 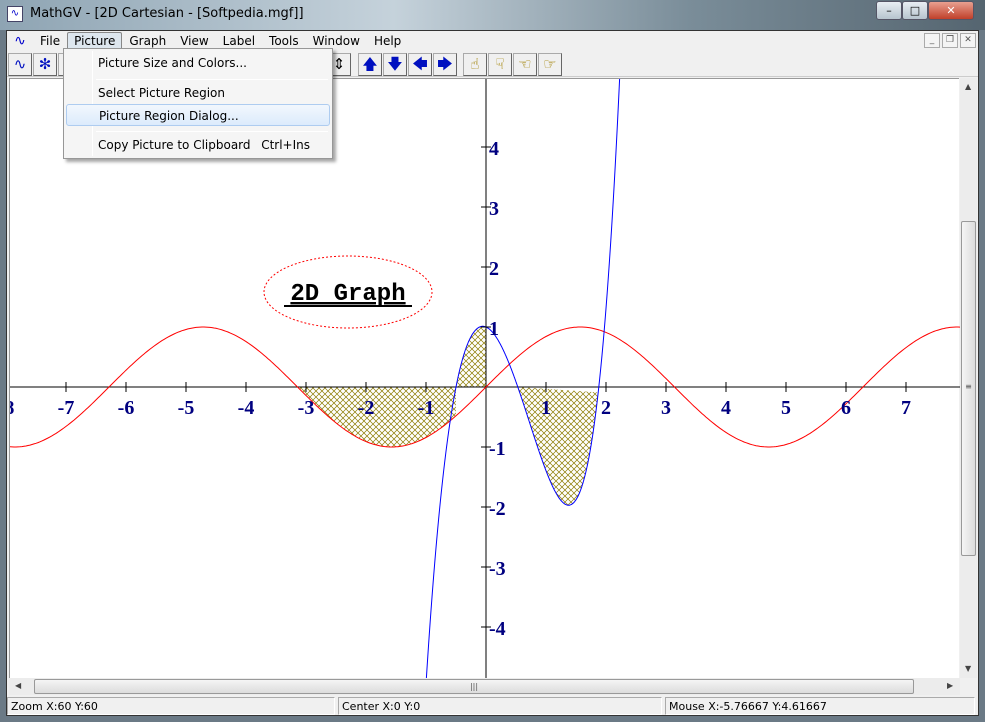 What do you see at coordinates (285, 145) in the screenshot?
I see `menu-item-shortcut: Ctrl+Ins` at bounding box center [285, 145].